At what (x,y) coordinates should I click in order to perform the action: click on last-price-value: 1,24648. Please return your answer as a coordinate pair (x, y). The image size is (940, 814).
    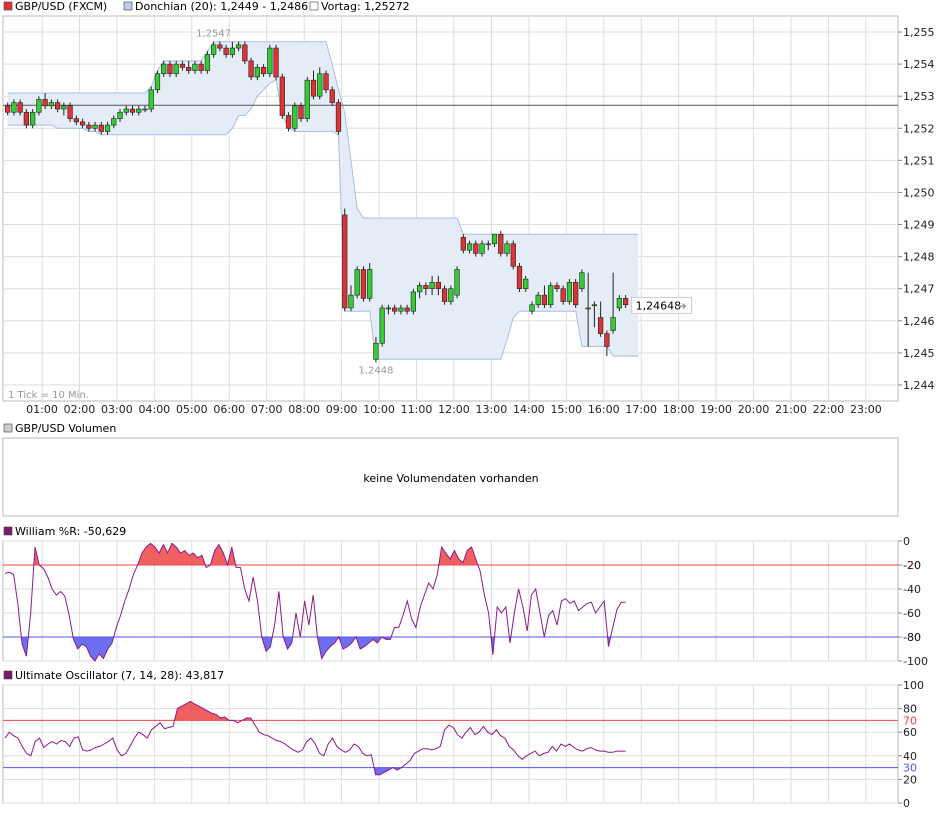
    Looking at the image, I should click on (659, 305).